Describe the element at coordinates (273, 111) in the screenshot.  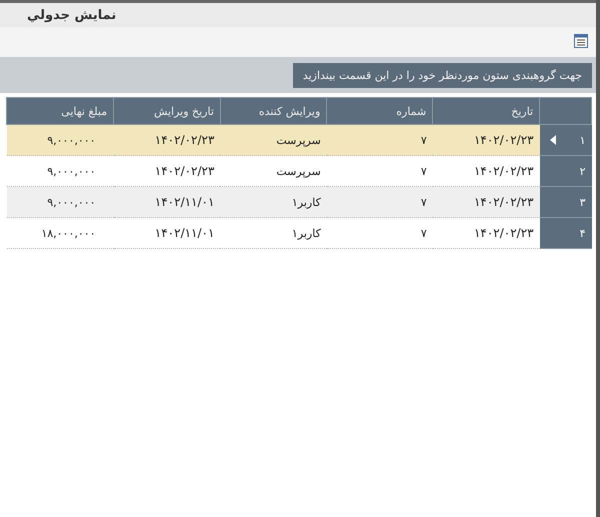
I see `column-header: ویرایش کننده` at that location.